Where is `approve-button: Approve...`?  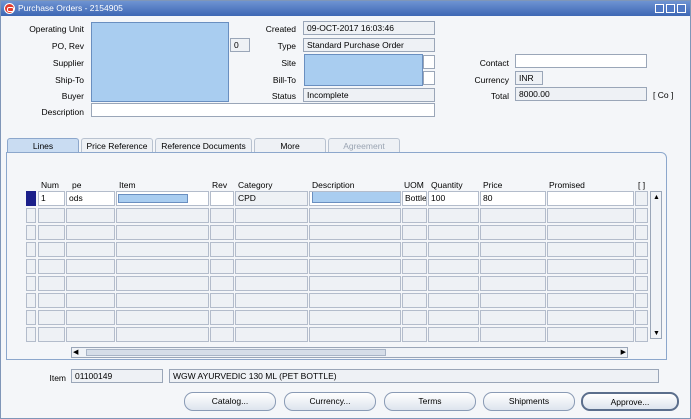
approve-button: Approve... is located at coordinates (630, 401).